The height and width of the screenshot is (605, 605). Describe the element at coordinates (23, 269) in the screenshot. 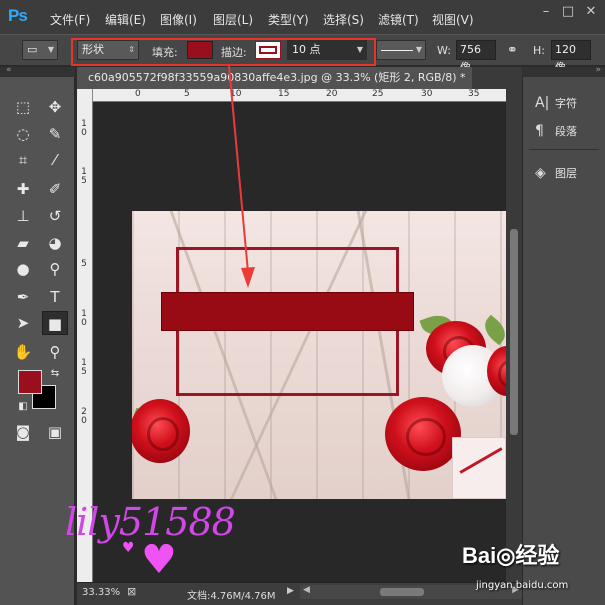

I see `blur-icon: ●` at that location.